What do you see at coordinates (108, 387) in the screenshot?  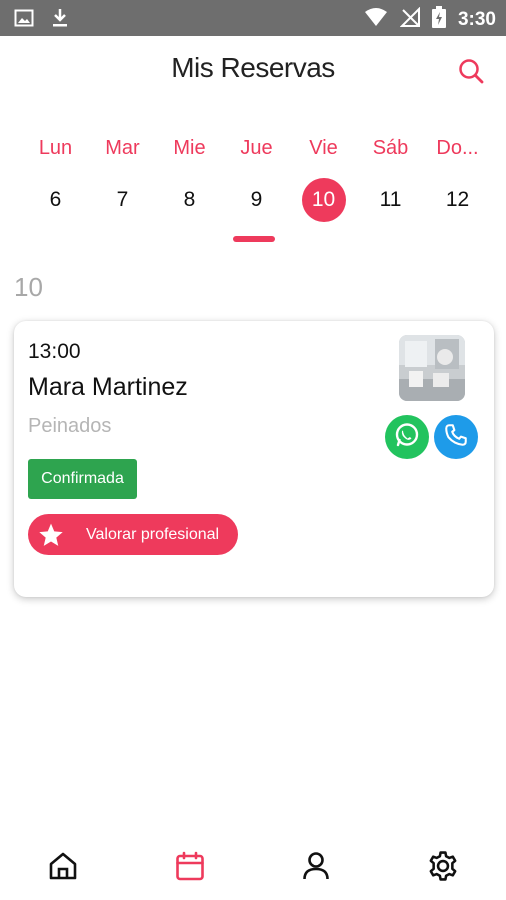 I see `client-name: Mara Martinez` at bounding box center [108, 387].